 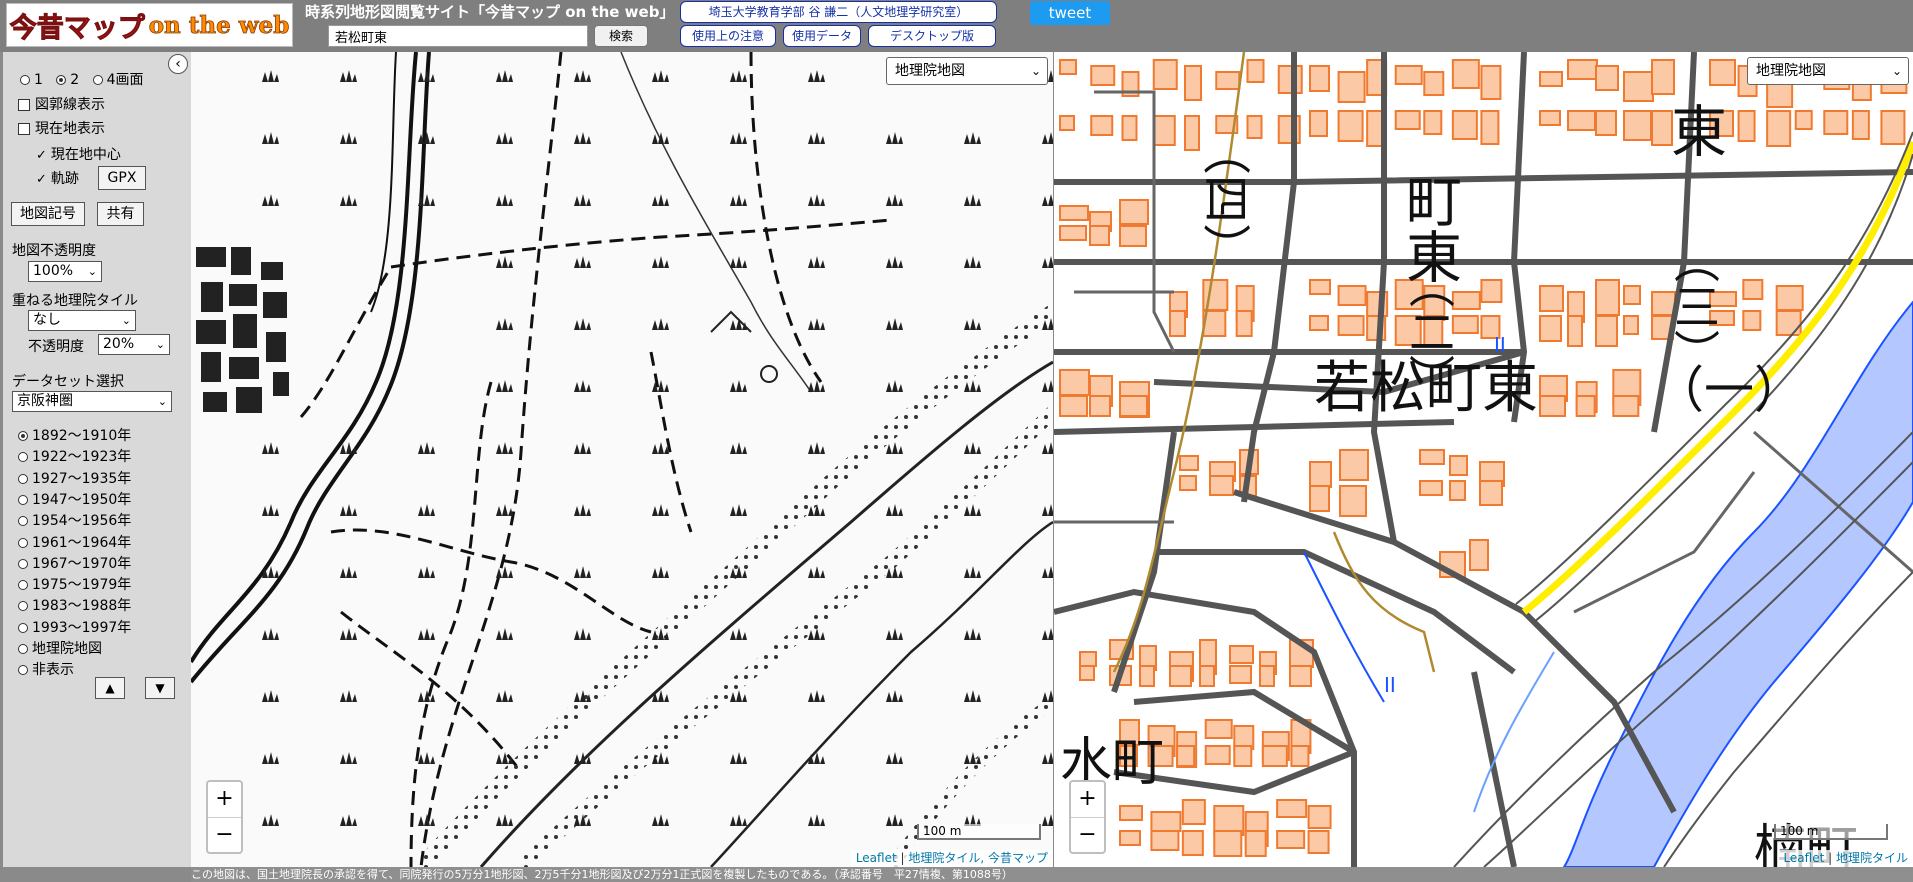 I want to click on right-zoom-in-button: +, so click(x=1087, y=800).